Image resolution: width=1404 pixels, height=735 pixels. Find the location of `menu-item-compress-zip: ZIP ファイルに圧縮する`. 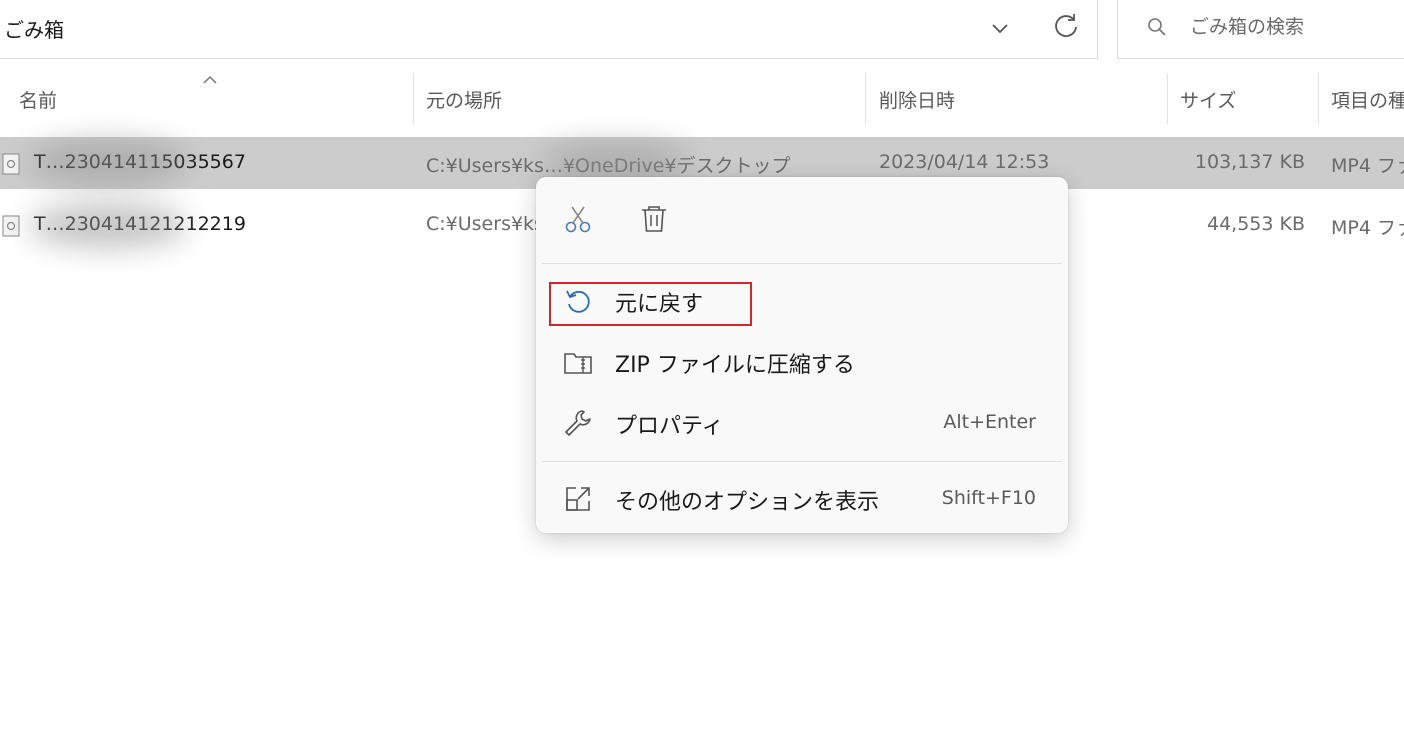

menu-item-compress-zip: ZIP ファイルに圧縮する is located at coordinates (802, 362).